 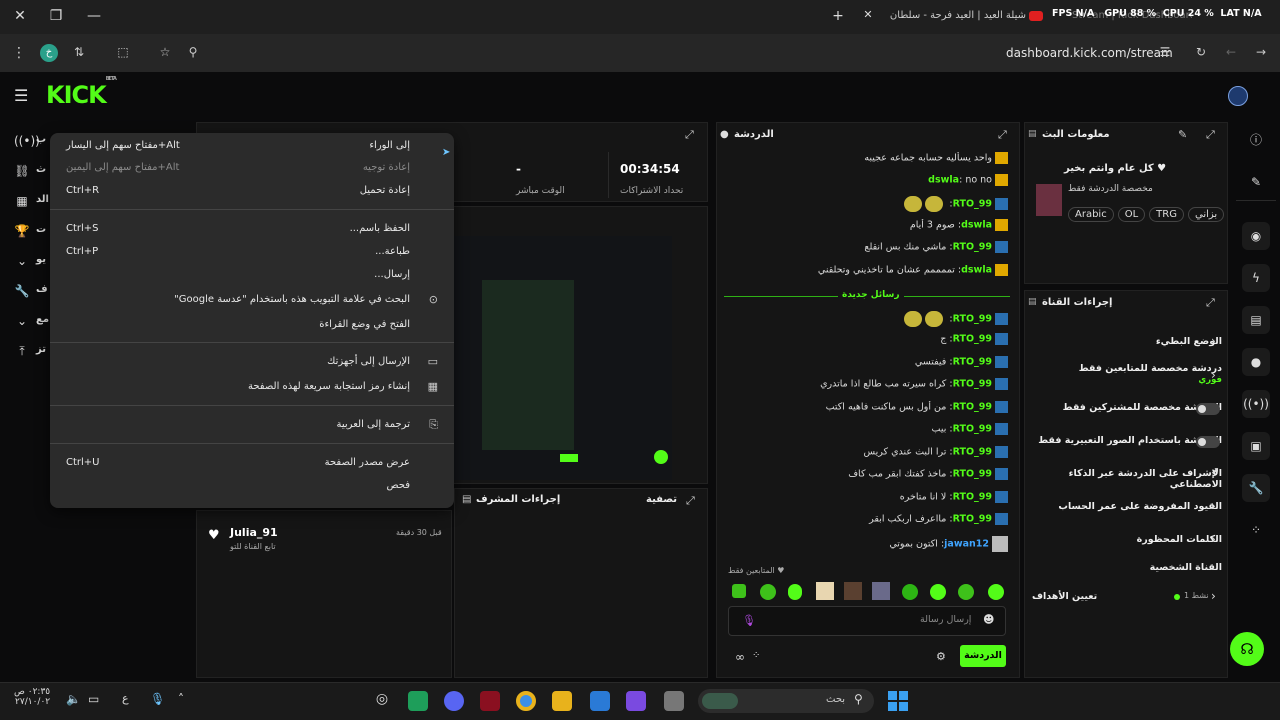 I want to click on rail-label: ف, so click(x=42, y=289).